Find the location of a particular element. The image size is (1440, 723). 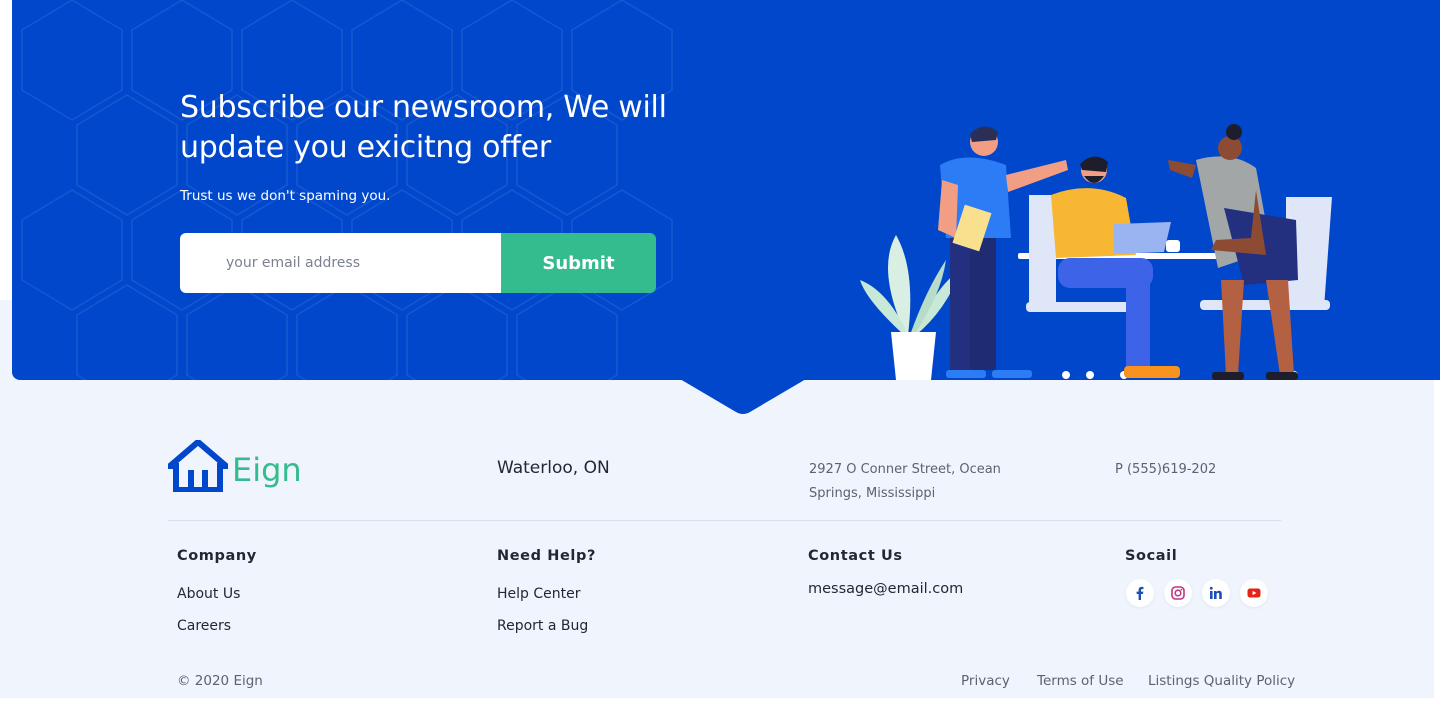

plant-illustration is located at coordinates (910, 307).